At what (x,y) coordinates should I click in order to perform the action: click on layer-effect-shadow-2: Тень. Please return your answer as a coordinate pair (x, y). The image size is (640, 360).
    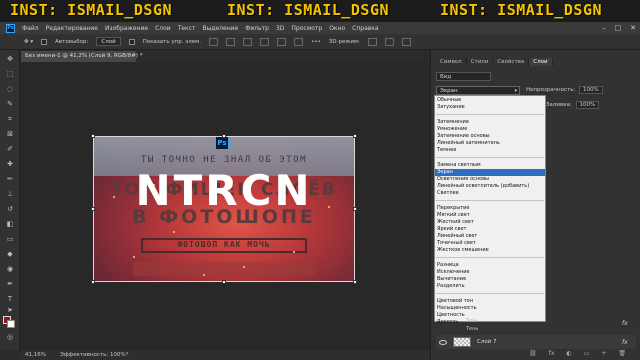
    Looking at the image, I should click on (472, 329).